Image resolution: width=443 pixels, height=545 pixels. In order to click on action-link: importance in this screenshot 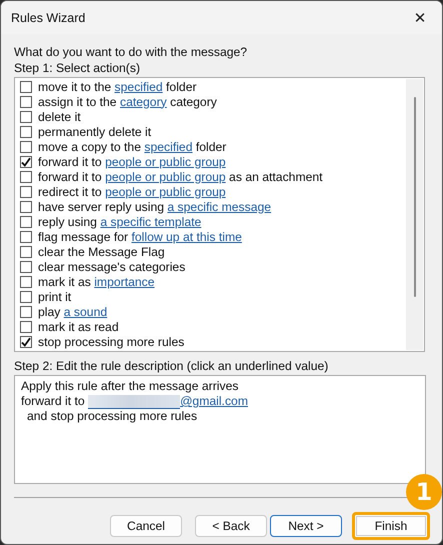, I will do `click(124, 281)`.